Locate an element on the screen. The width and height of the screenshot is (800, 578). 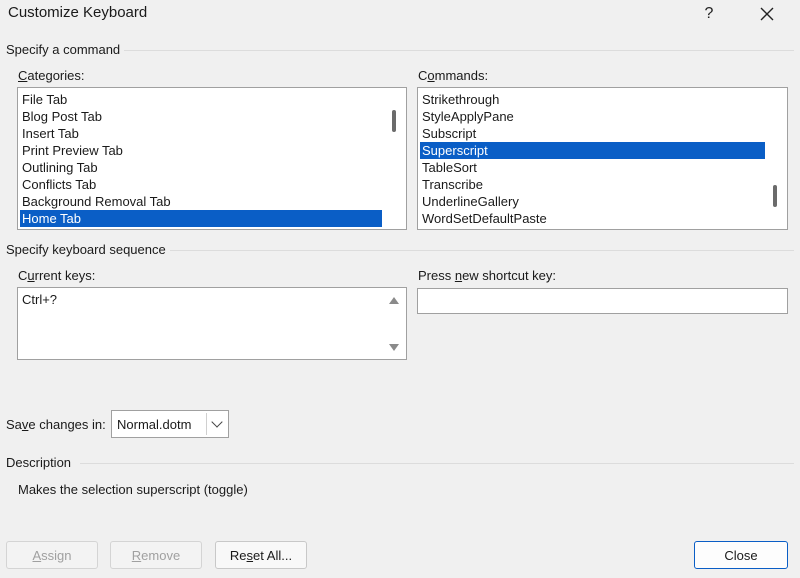
specify-command-group-label: Specify a command is located at coordinates (63, 49).